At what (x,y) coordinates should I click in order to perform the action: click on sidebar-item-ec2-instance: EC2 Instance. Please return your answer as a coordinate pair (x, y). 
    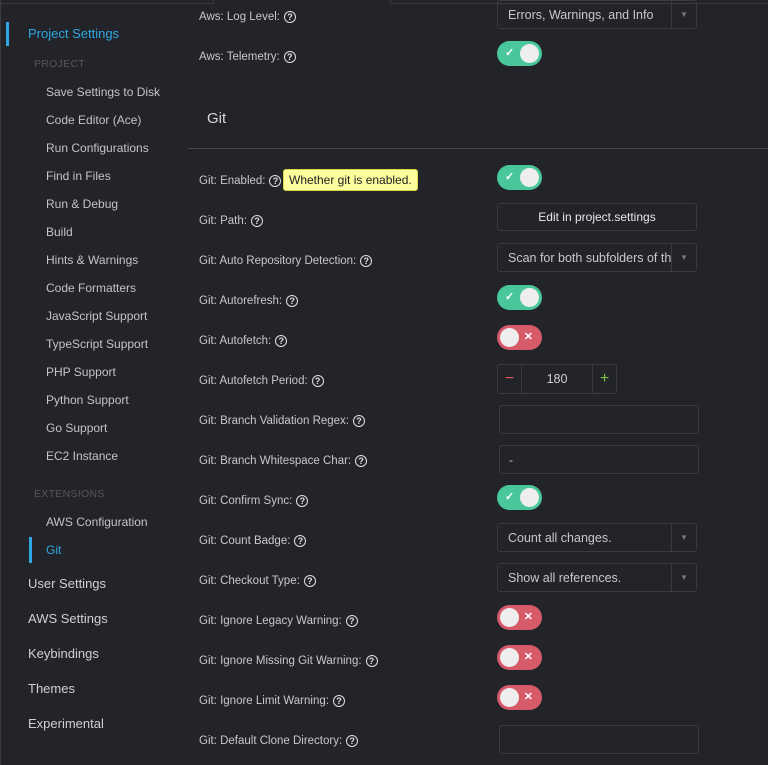
    Looking at the image, I should click on (82, 456).